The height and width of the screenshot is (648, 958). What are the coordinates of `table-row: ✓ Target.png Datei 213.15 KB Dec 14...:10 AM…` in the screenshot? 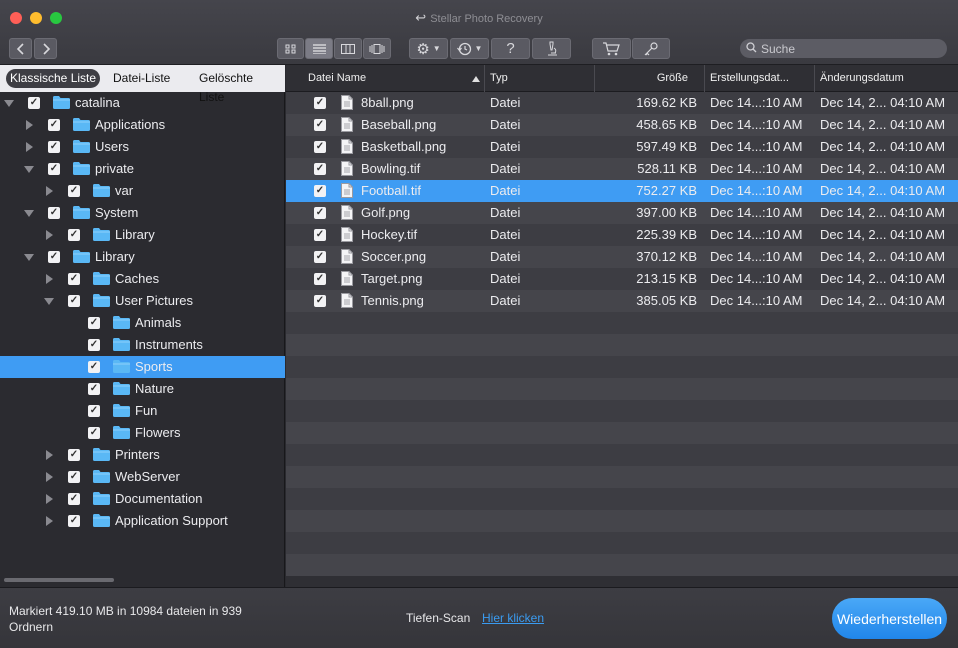 It's located at (622, 279).